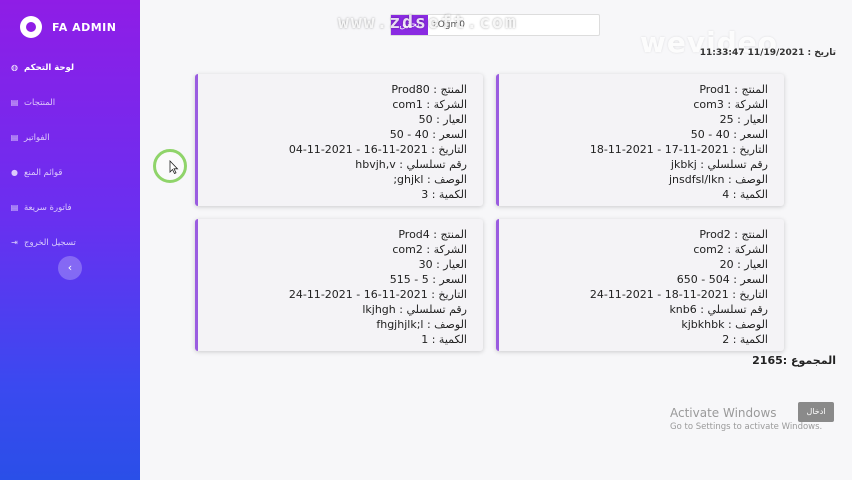 This screenshot has width=852, height=480. I want to click on card-quantity: الكمية : 4, so click(745, 194).